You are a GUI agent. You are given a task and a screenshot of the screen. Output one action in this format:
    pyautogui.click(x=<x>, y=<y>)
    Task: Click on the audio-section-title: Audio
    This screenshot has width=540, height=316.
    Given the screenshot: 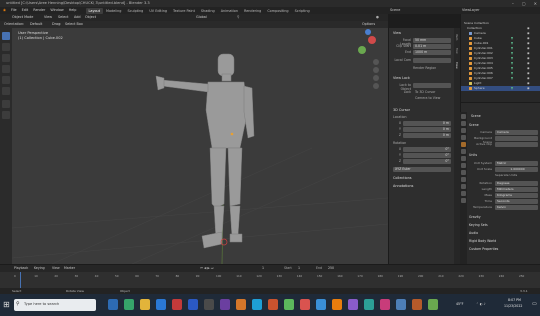 What is the action you would take?
    pyautogui.click(x=473, y=233)
    